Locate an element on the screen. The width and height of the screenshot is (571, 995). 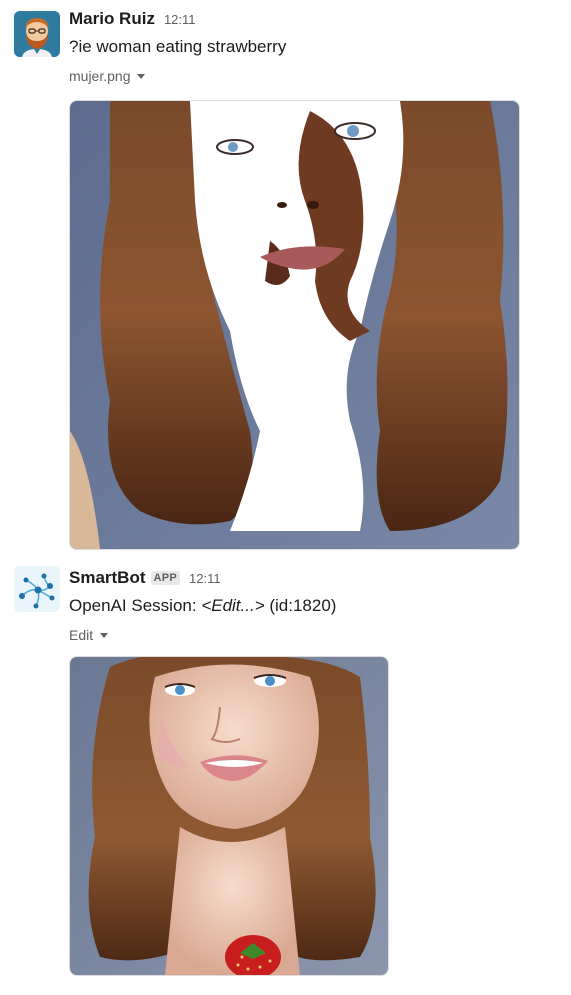
message-header: Mario Ruiz 12:11 is located at coordinates (315, 20).